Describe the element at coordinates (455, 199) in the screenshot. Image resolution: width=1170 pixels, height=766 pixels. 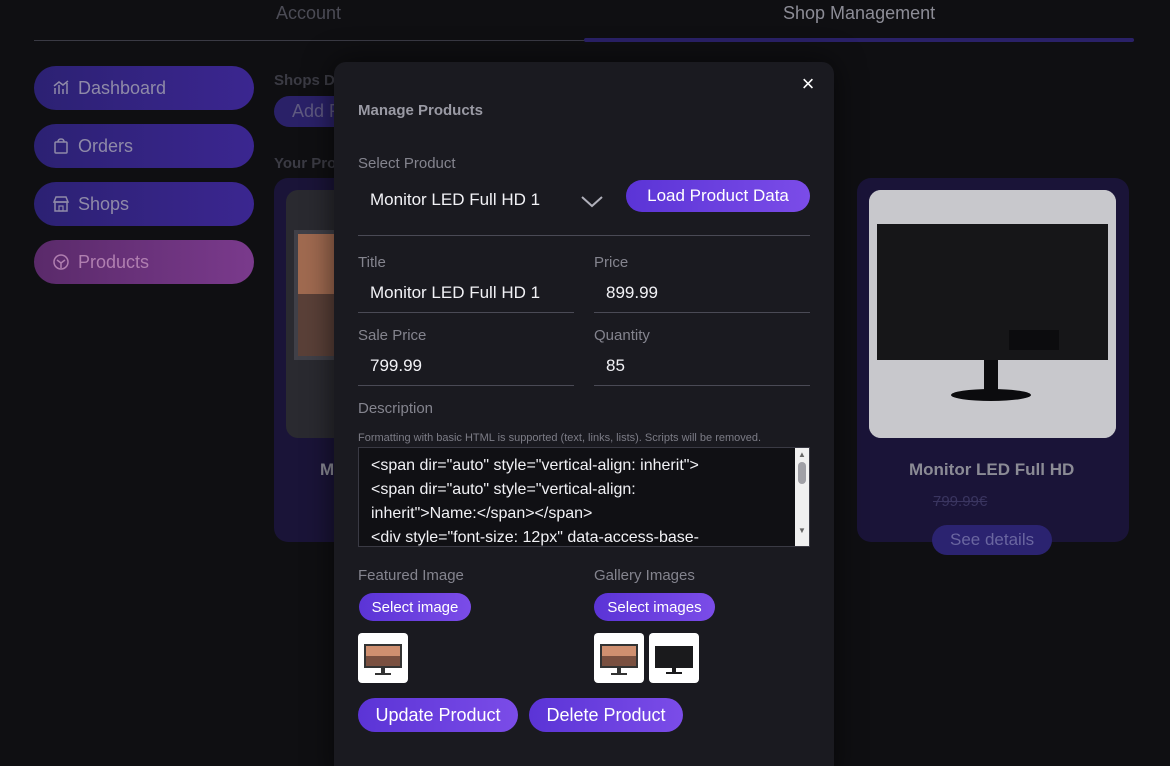
I see `selected-product-value: Monitor LED Full HD 1` at that location.